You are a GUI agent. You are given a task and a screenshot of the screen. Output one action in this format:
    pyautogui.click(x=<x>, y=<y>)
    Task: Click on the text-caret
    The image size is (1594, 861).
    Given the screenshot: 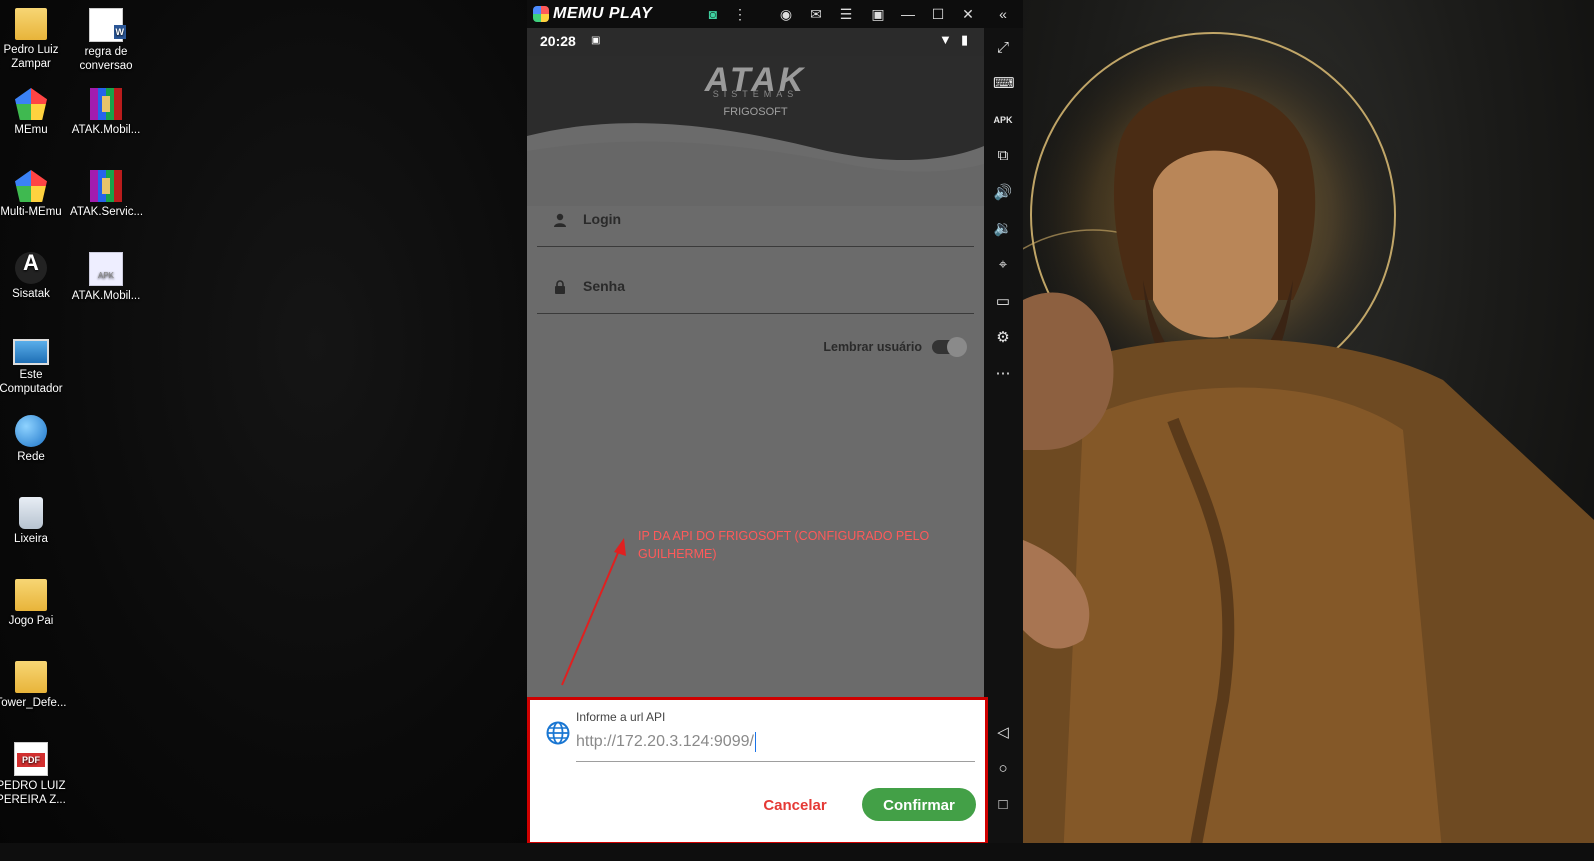 What is the action you would take?
    pyautogui.click(x=755, y=741)
    